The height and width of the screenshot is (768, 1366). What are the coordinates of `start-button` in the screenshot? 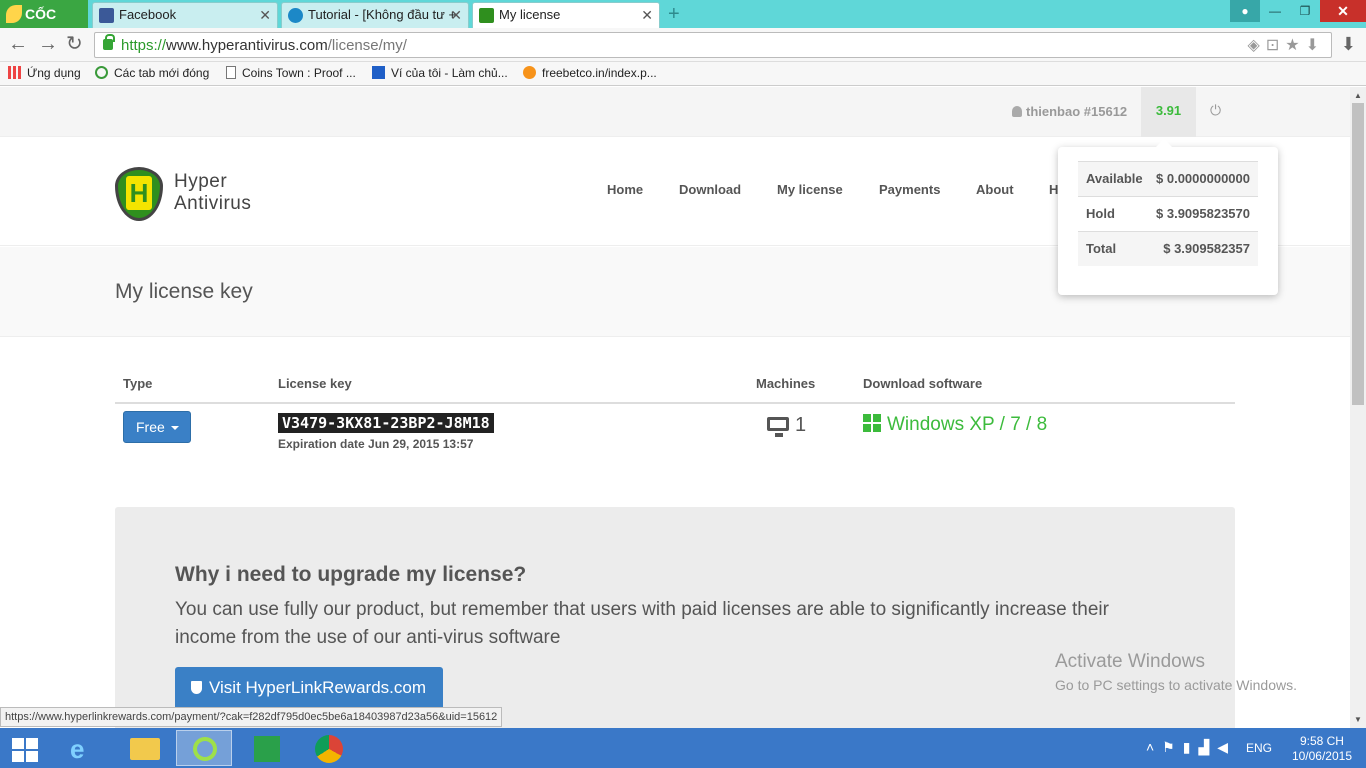 It's located at (28, 748).